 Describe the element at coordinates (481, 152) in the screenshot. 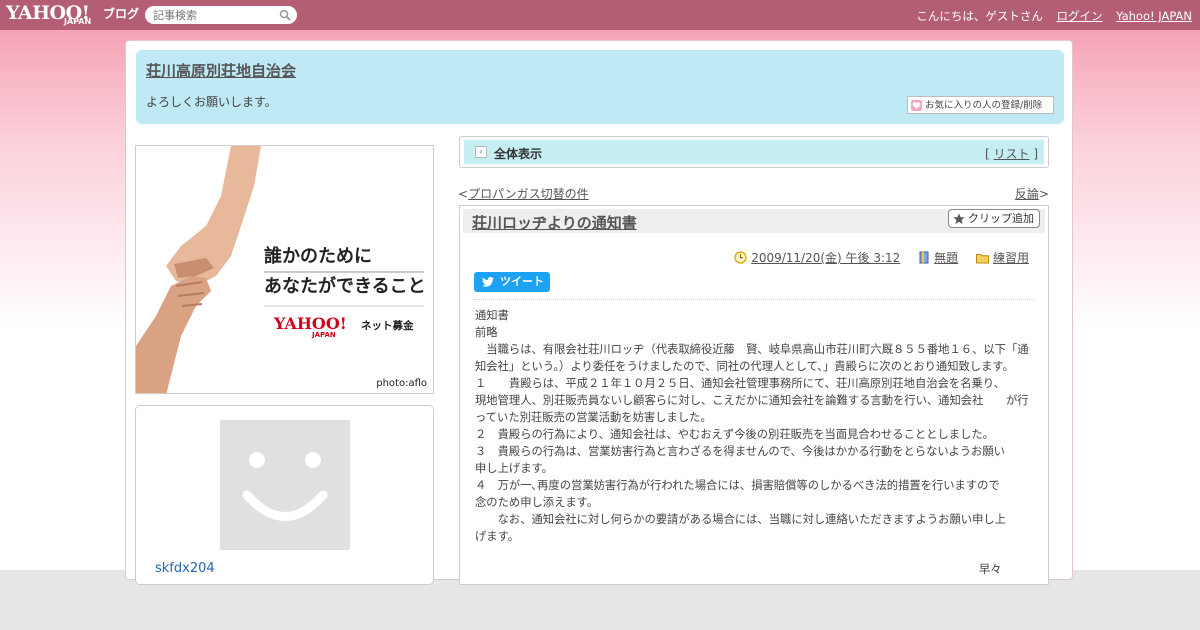

I see `chevron-right-icon: ›` at that location.